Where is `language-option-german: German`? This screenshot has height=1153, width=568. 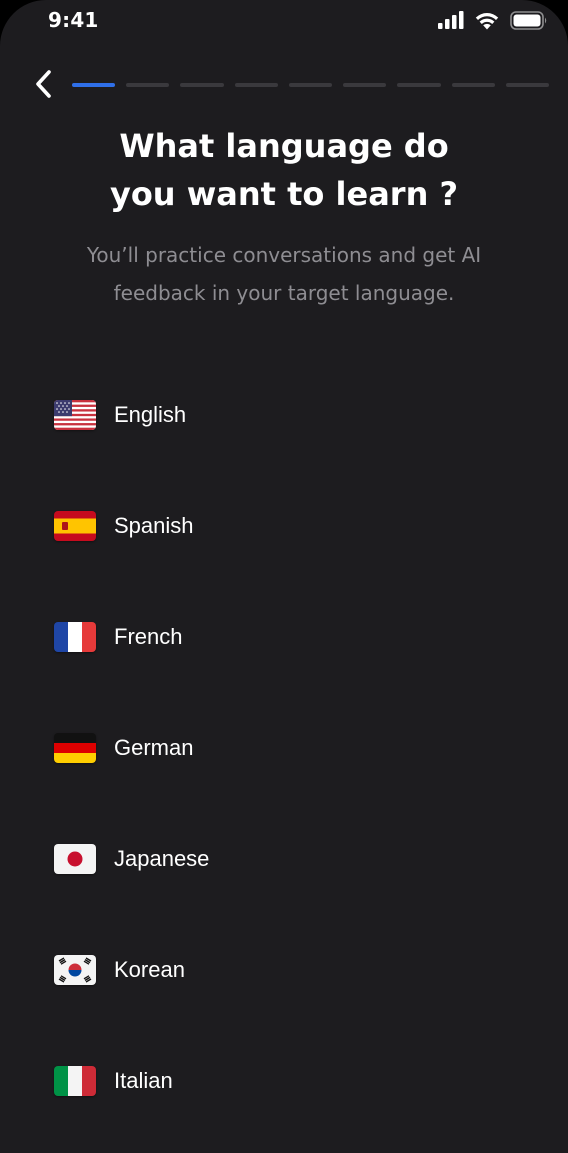 language-option-german: German is located at coordinates (284, 748).